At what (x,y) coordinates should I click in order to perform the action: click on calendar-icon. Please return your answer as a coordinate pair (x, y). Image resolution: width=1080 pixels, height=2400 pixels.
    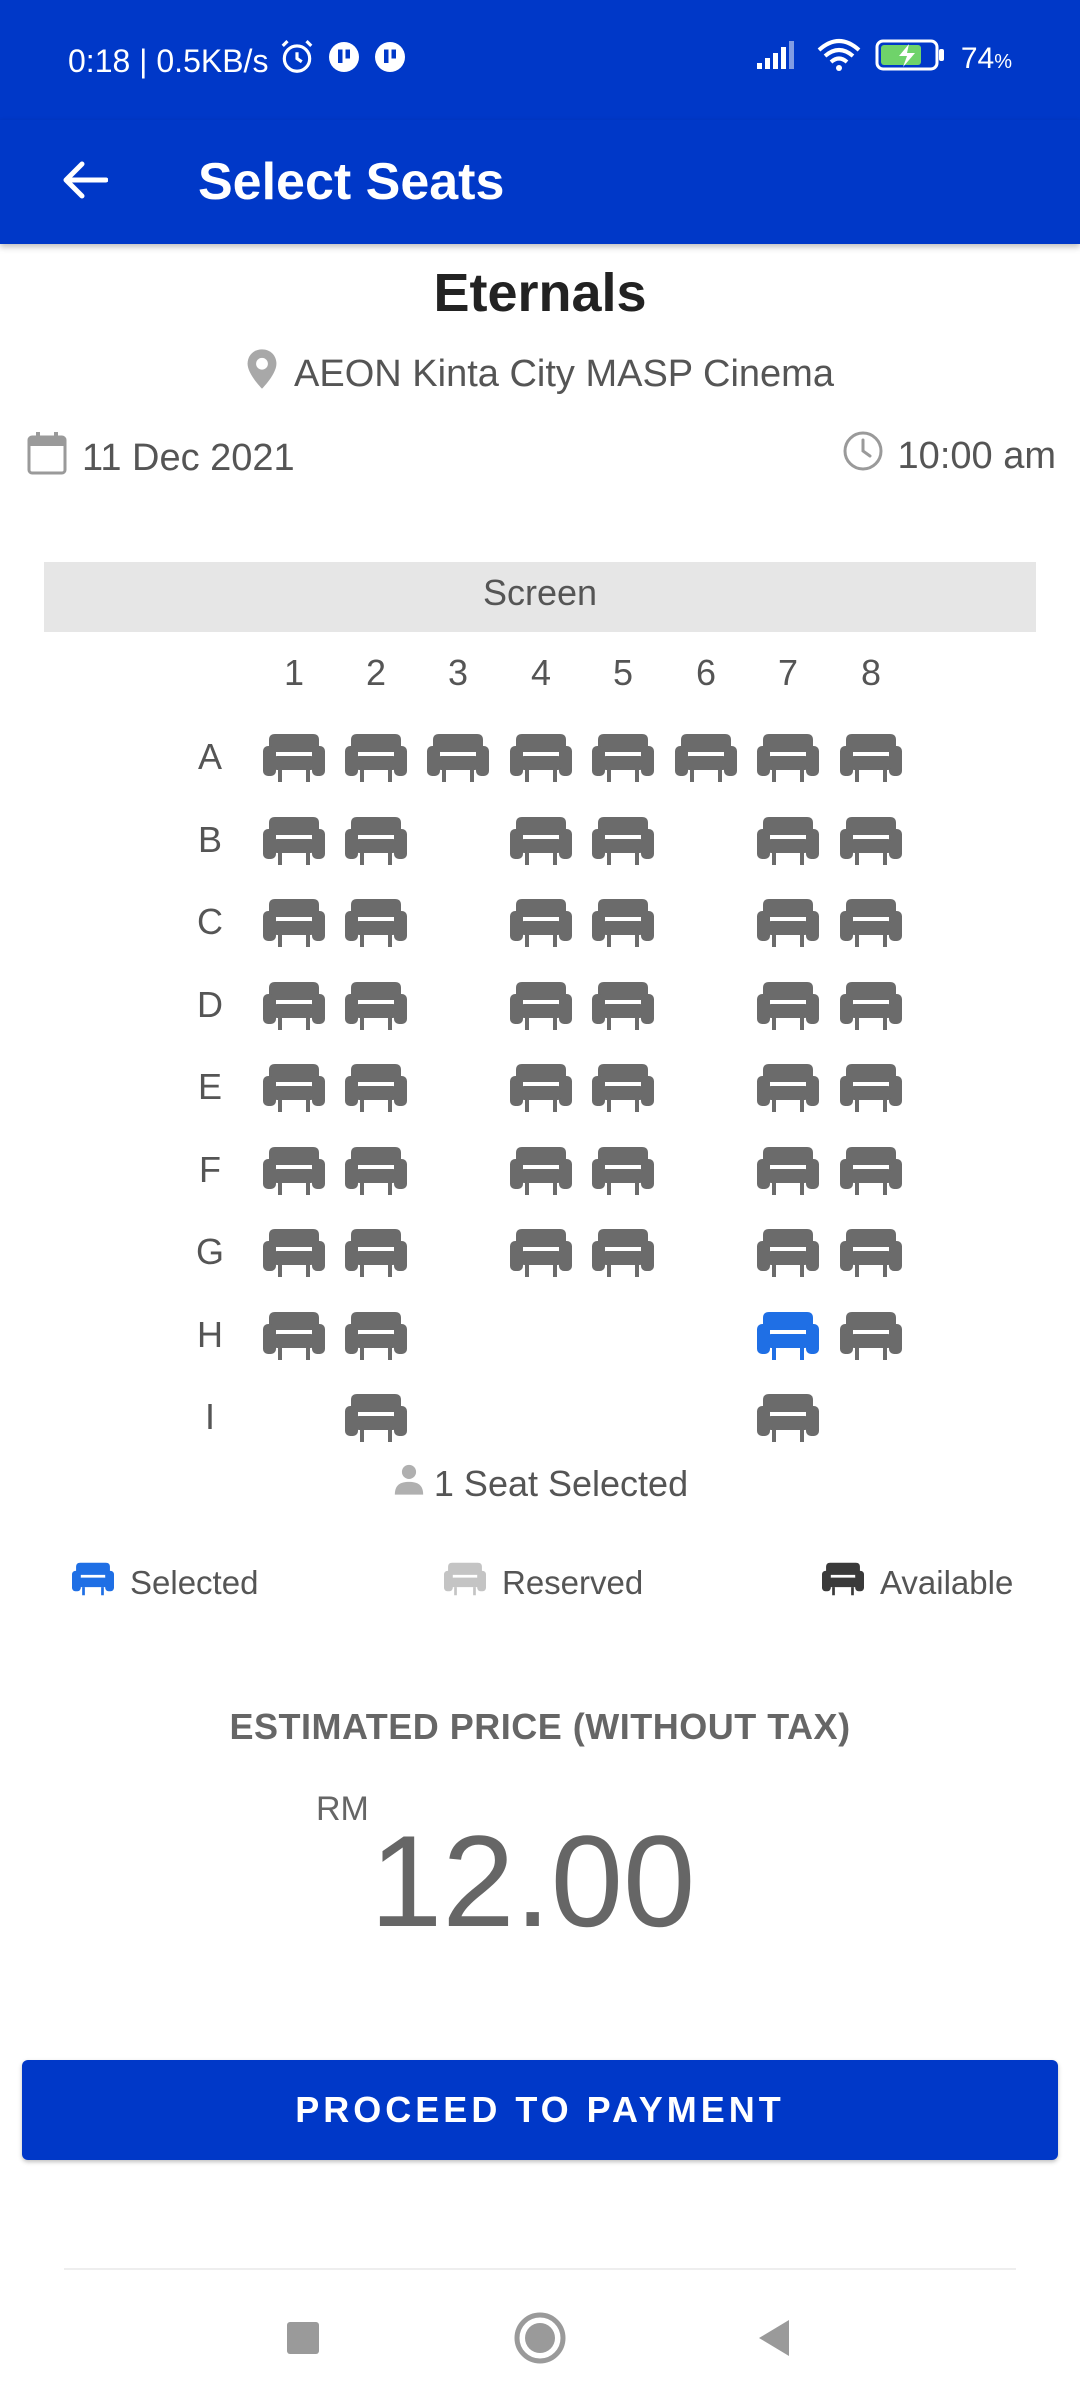
    Looking at the image, I should click on (47, 458).